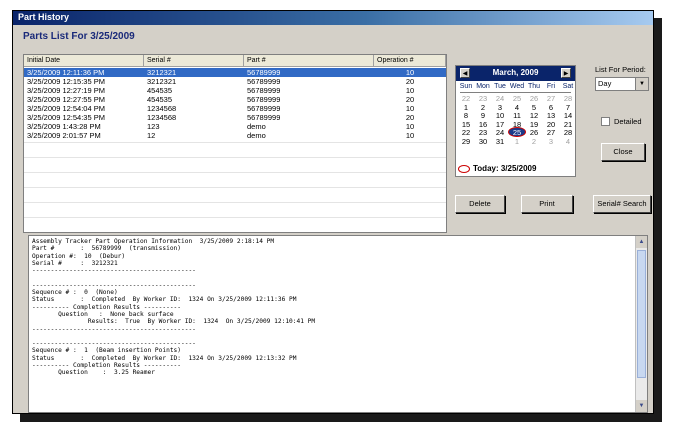 This screenshot has height=434, width=673. What do you see at coordinates (235, 135) in the screenshot?
I see `table-row: 3/25/2009 2:01:57 PM 12 demo 10` at bounding box center [235, 135].